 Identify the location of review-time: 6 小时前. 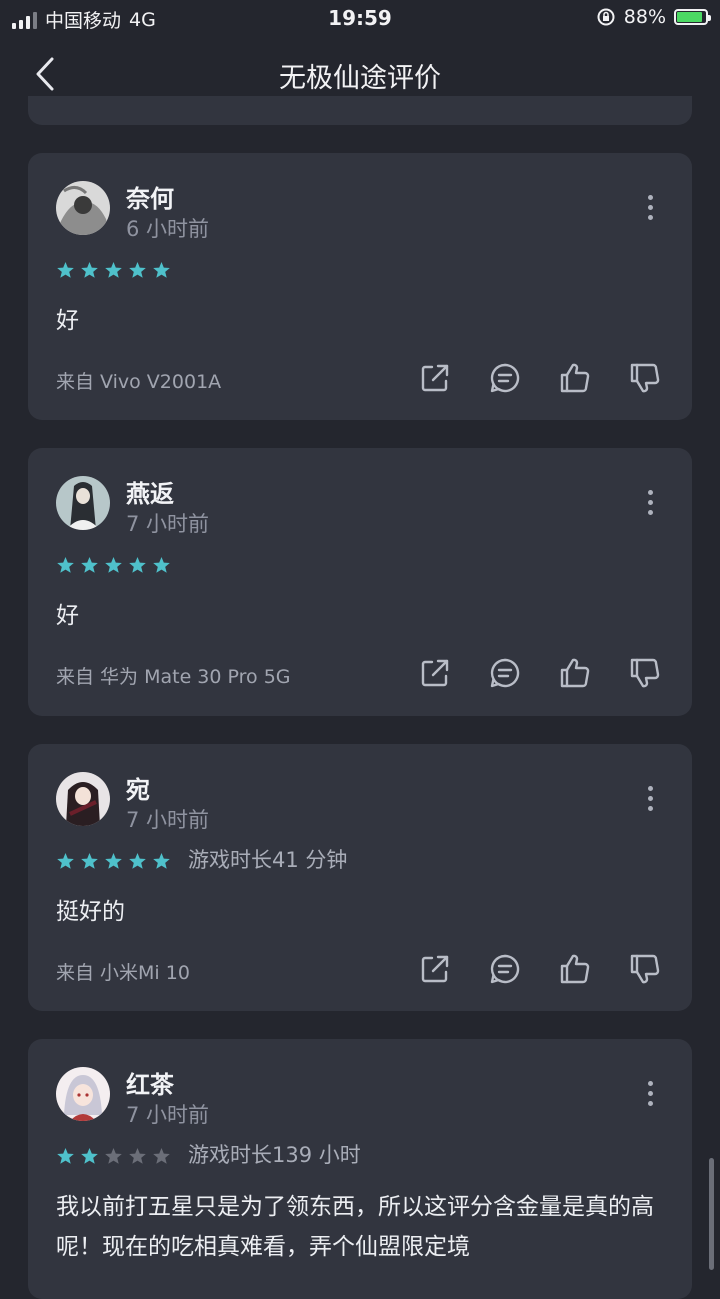
(168, 229).